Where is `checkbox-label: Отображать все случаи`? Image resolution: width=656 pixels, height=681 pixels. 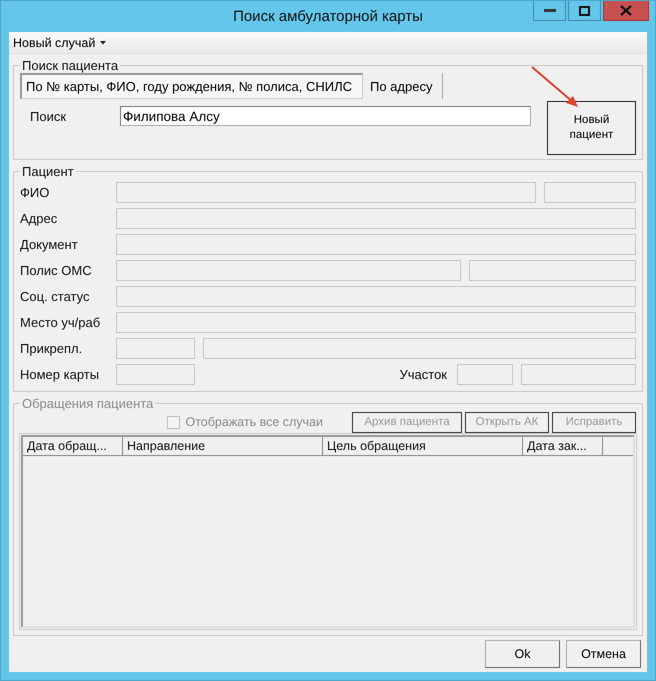
checkbox-label: Отображать все случаи is located at coordinates (254, 422).